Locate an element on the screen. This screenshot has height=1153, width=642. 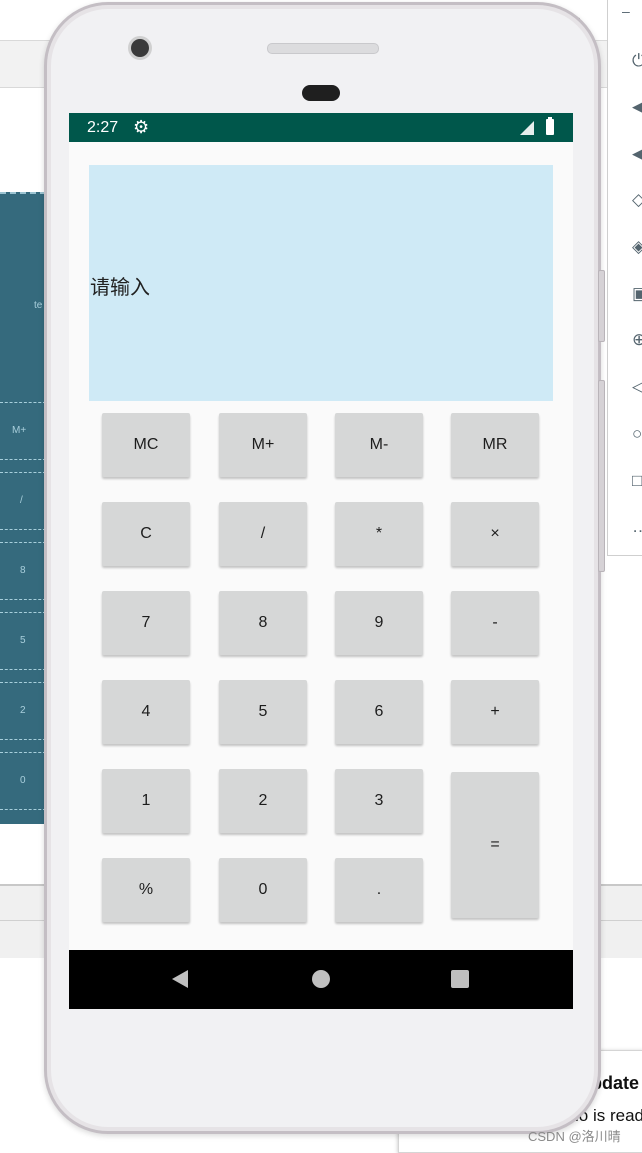
battery-icon is located at coordinates (550, 126).